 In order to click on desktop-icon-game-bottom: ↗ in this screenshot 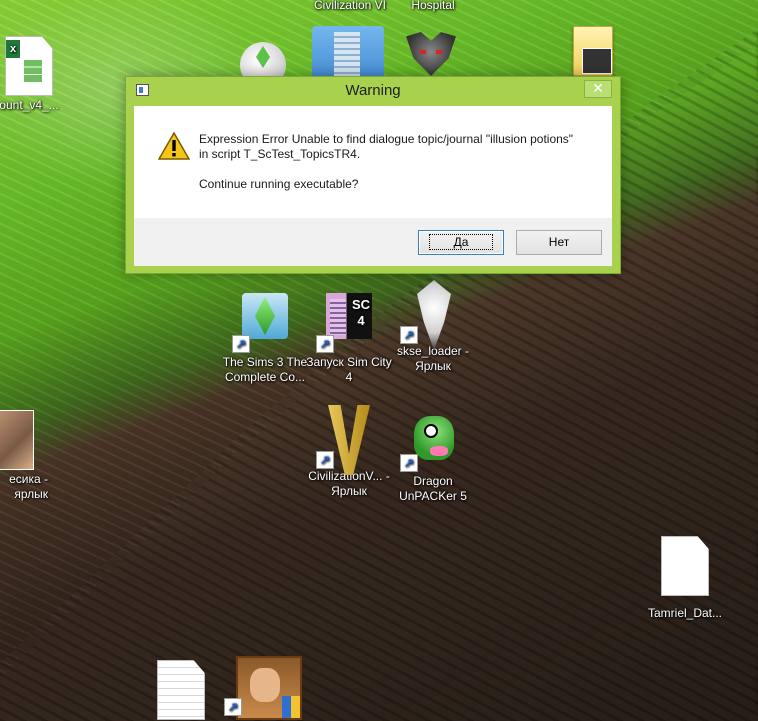, I will do `click(265, 688)`.